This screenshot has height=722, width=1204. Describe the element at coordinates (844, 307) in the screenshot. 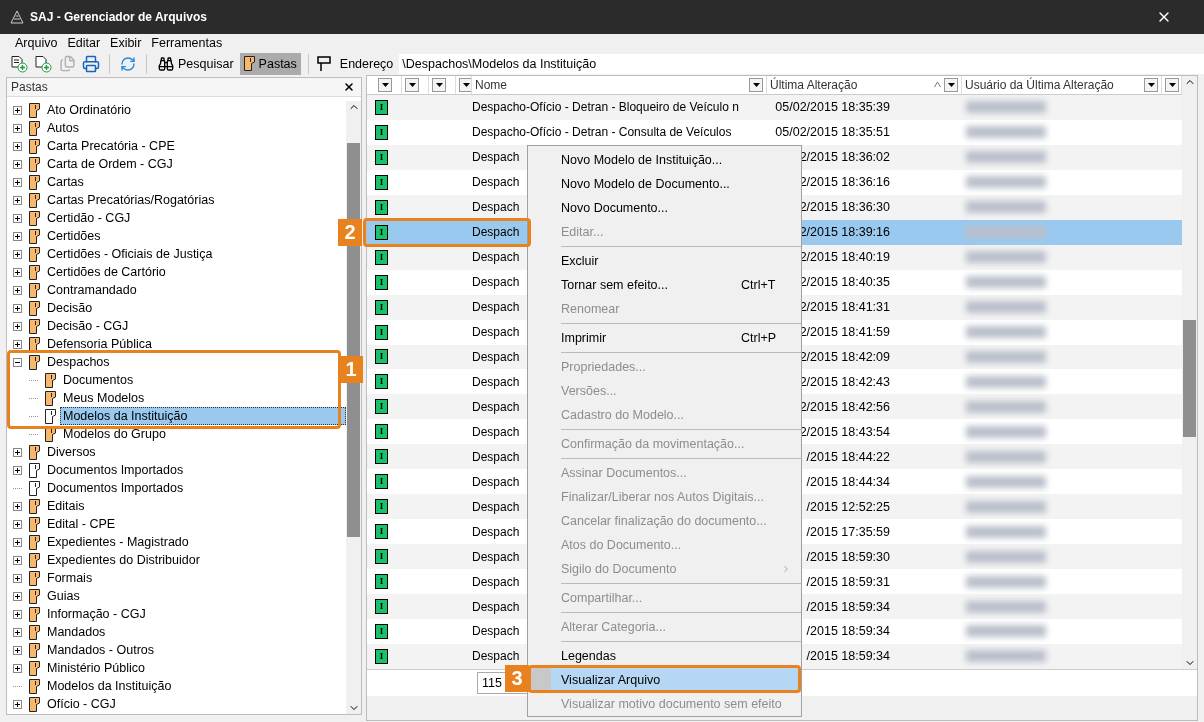

I see `modified-date: 2/2015 18:41:31` at that location.